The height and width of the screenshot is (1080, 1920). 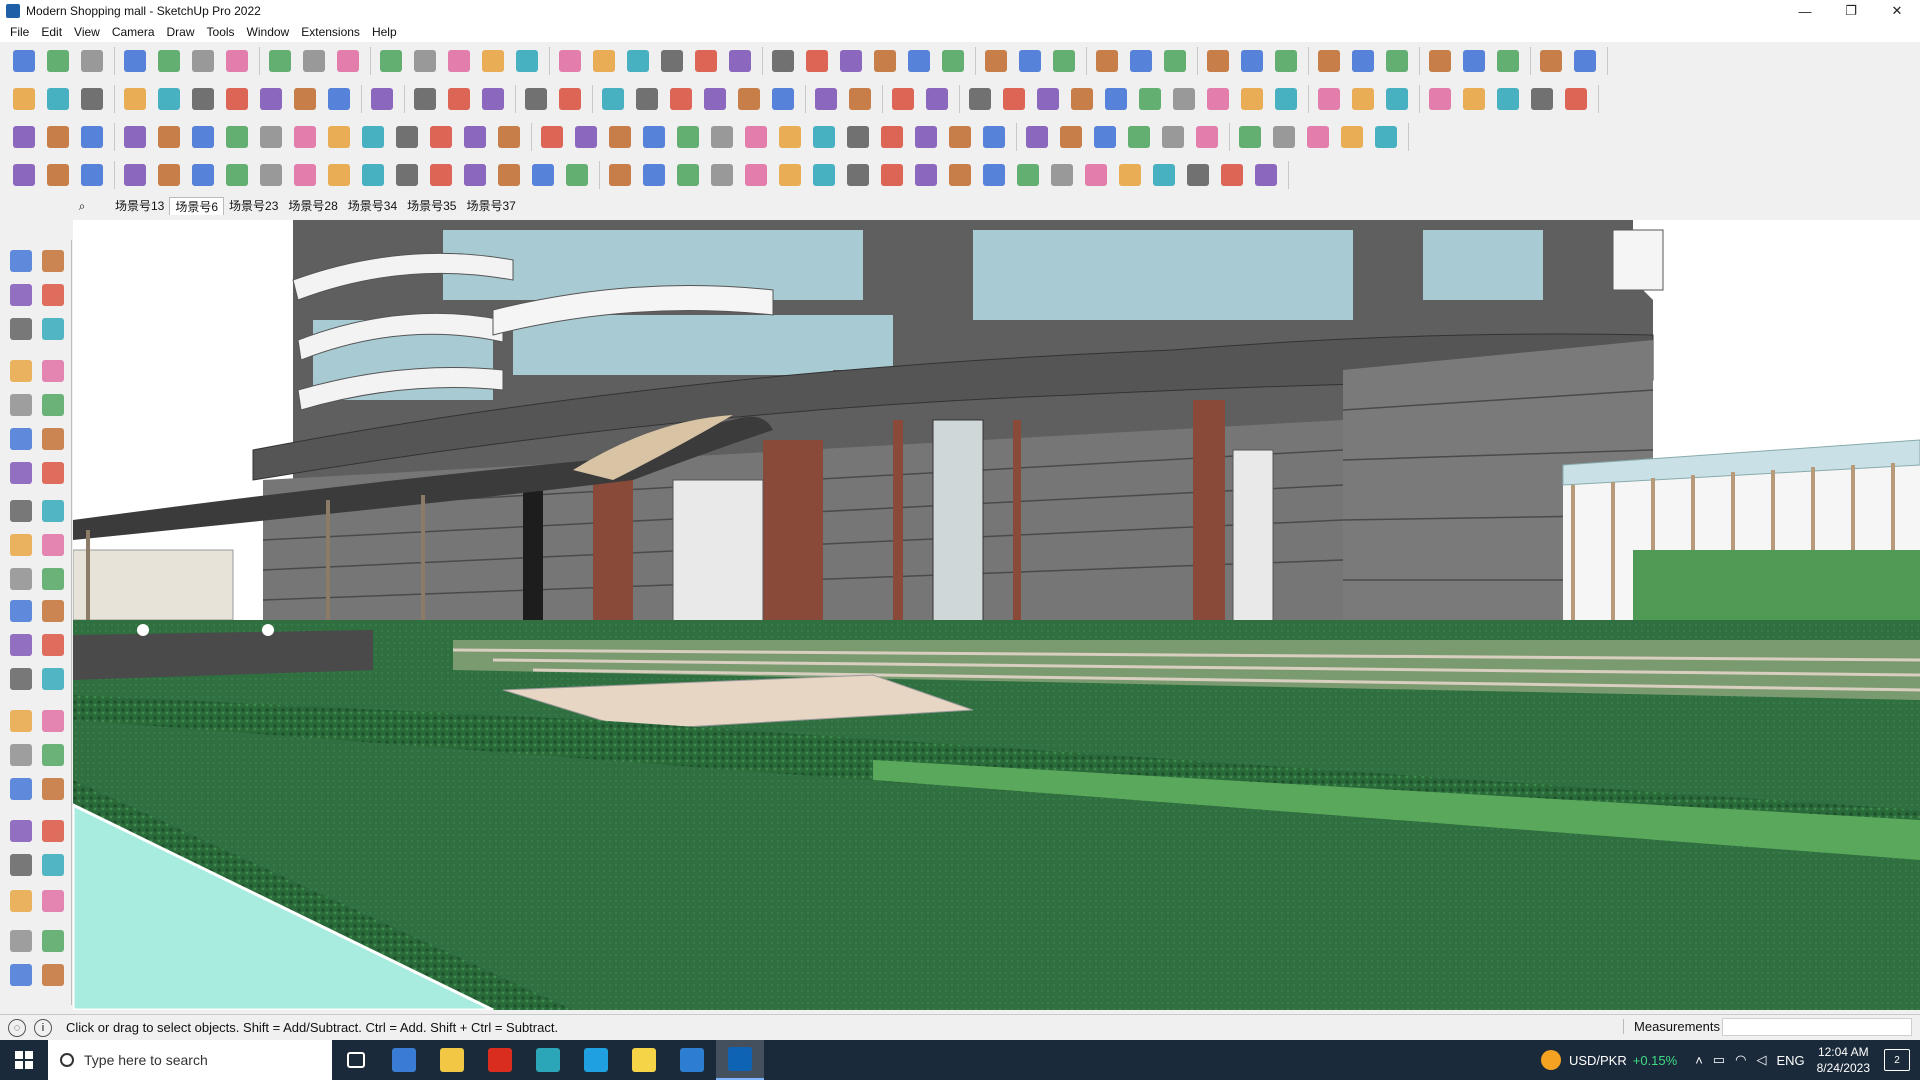 I want to click on menu-window: Window, so click(x=268, y=32).